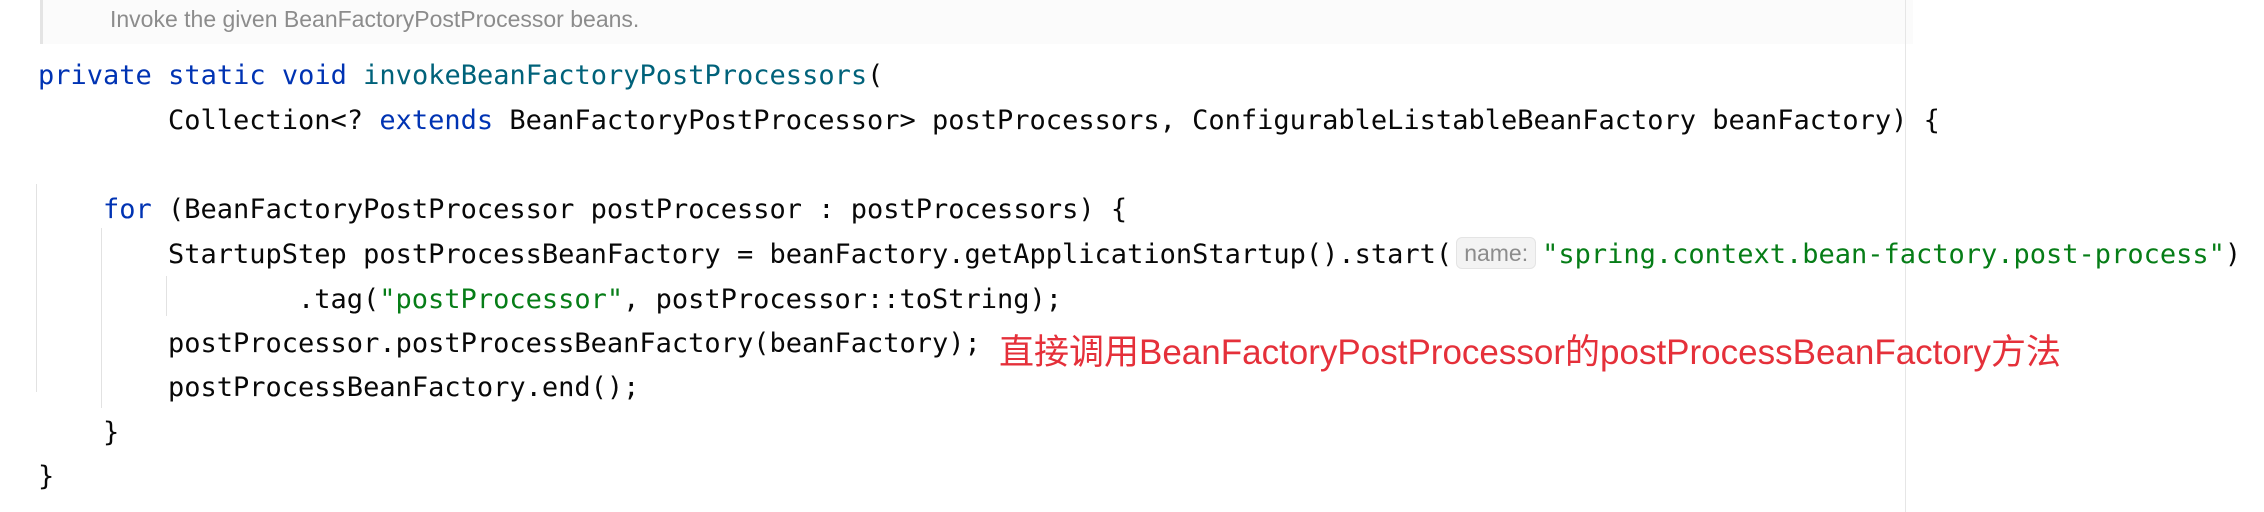  I want to click on string-literal: "postProcessor", so click(501, 299).